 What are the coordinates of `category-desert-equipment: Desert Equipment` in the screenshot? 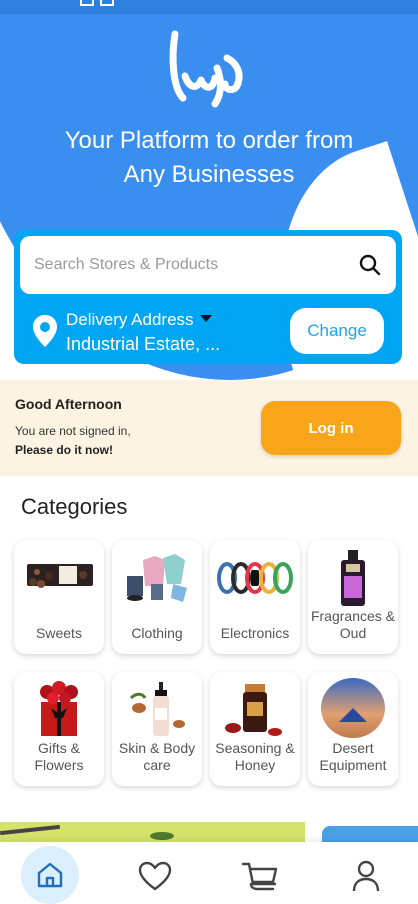 It's located at (353, 729).